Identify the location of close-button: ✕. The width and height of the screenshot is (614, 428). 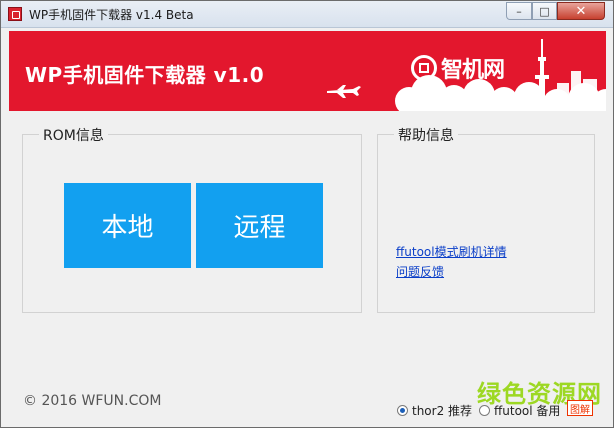
(581, 11).